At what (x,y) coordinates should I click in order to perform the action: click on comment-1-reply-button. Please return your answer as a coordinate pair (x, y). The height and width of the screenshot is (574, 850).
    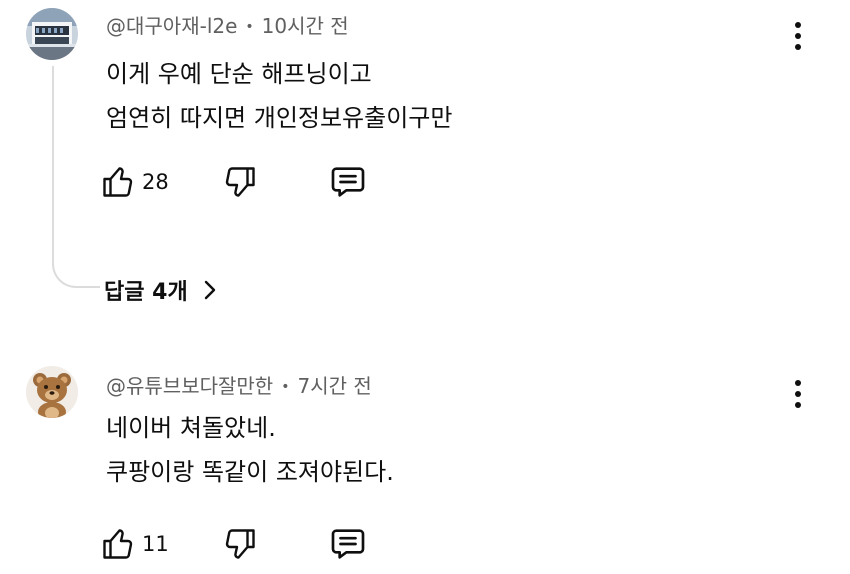
    Looking at the image, I should click on (348, 182).